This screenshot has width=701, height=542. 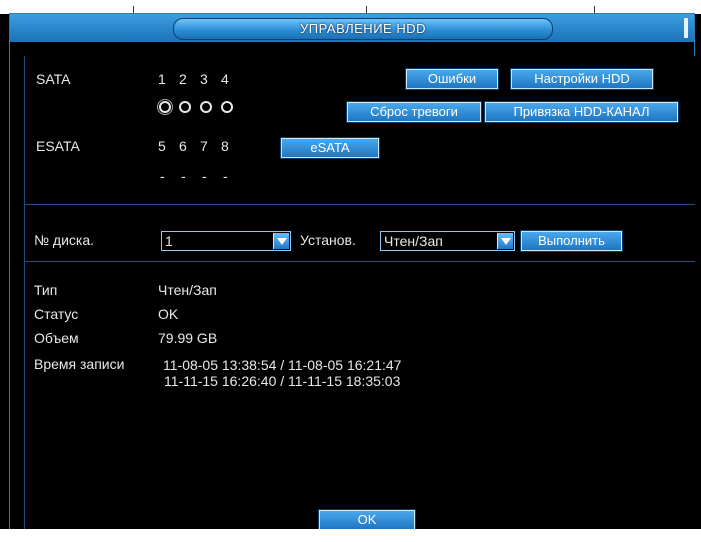 I want to click on set-label: Установ., so click(x=328, y=240).